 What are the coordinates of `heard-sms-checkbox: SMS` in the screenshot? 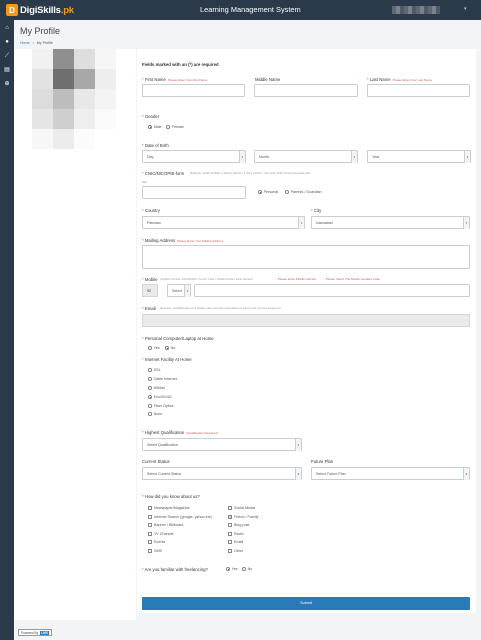 It's located at (155, 551).